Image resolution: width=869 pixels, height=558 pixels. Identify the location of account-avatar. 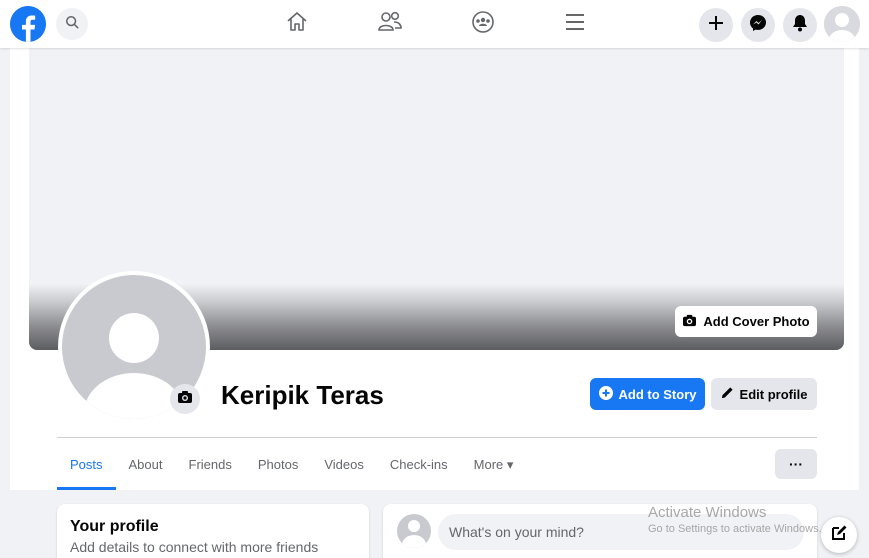
(842, 24).